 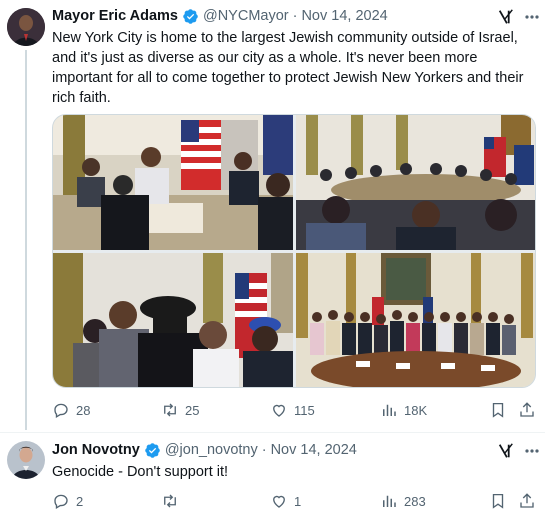 I want to click on tweet-header: Jon Novotny @jon_novotny · Nov 14, 2024, so click(x=204, y=450).